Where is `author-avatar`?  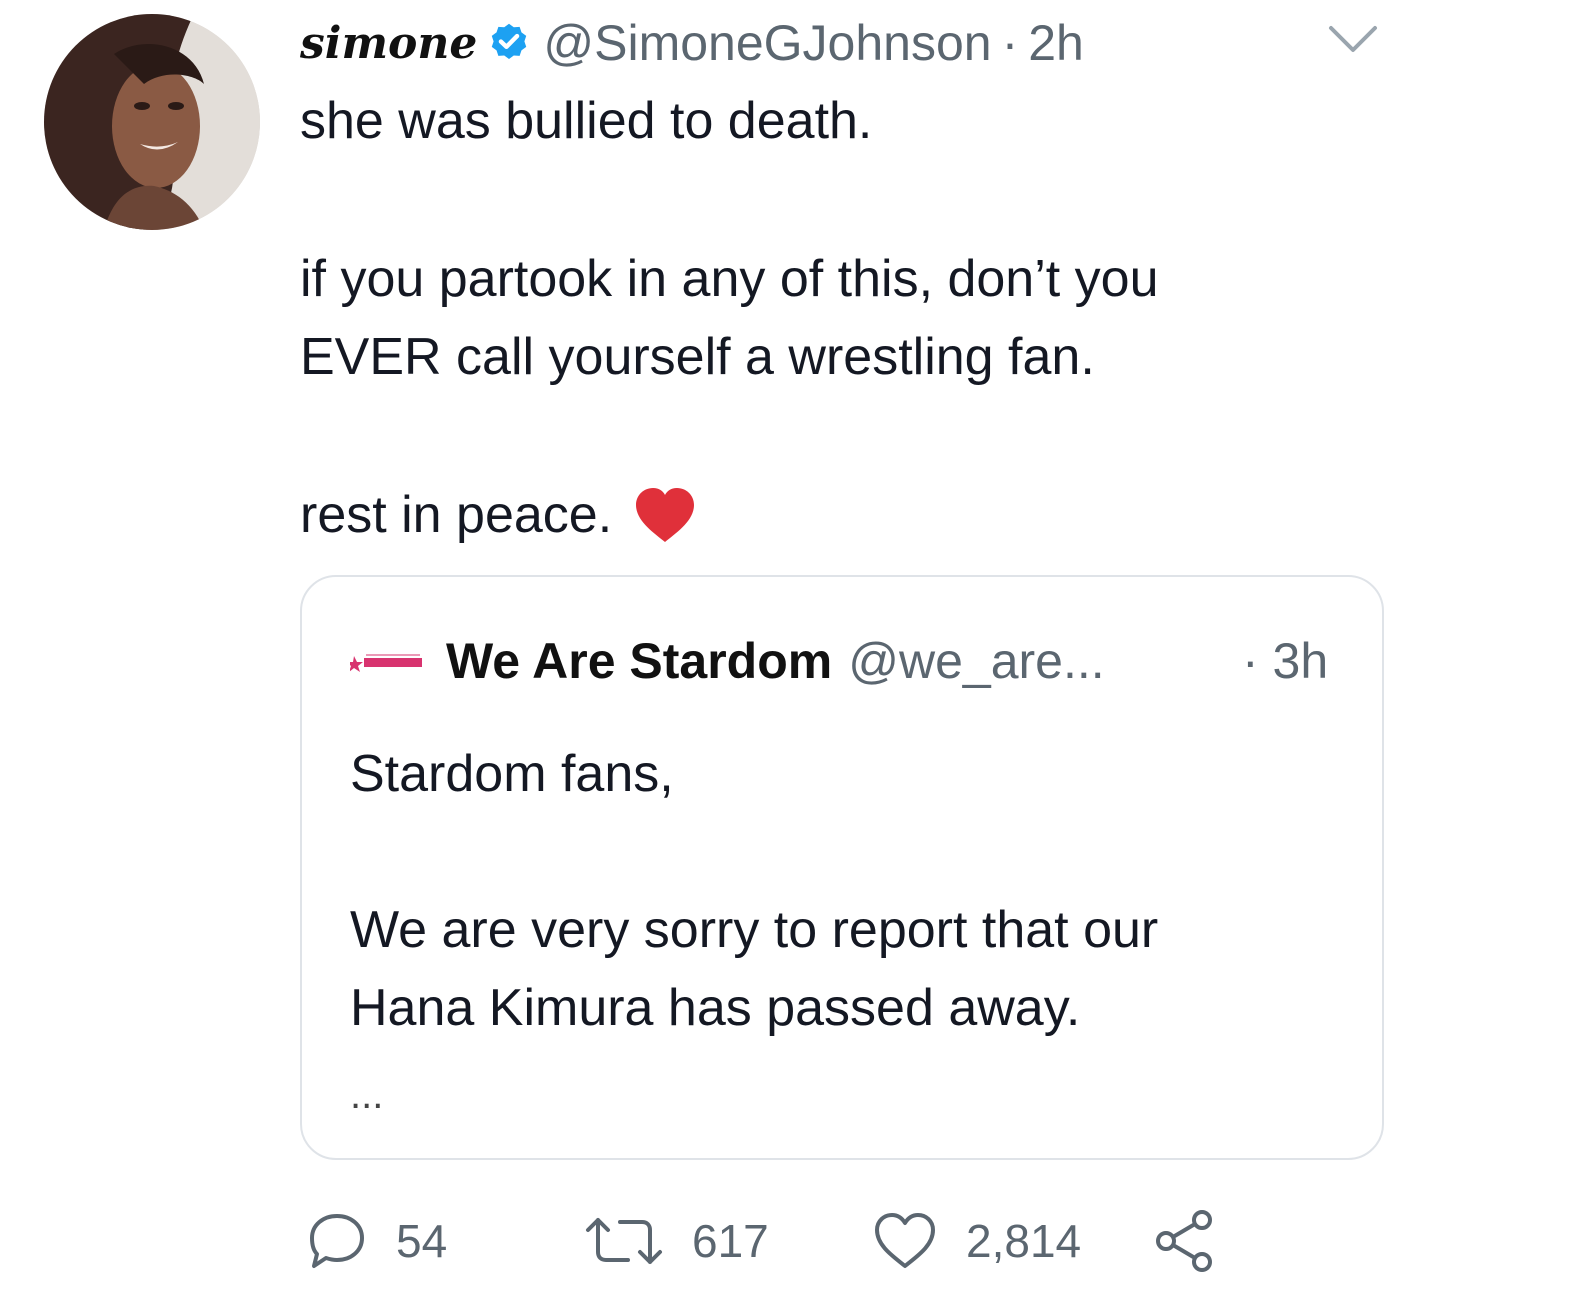 author-avatar is located at coordinates (152, 122).